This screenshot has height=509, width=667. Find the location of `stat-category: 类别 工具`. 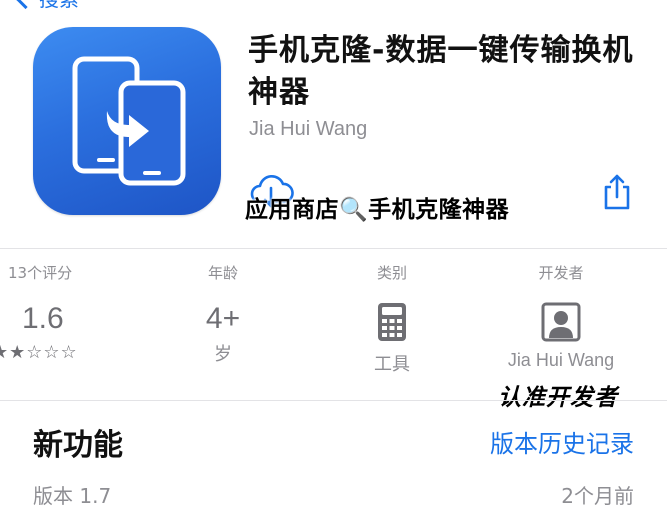

stat-category: 类别 工具 is located at coordinates (392, 322).